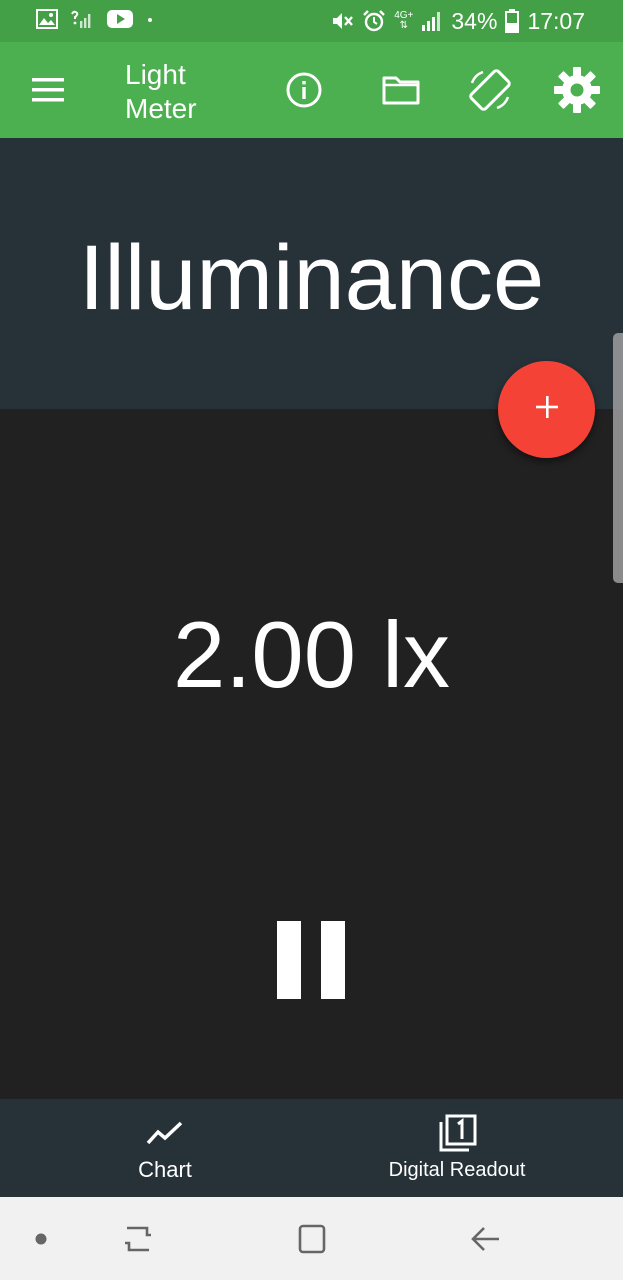 Image resolution: width=623 pixels, height=1280 pixels. What do you see at coordinates (304, 90) in the screenshot?
I see `info-icon` at bounding box center [304, 90].